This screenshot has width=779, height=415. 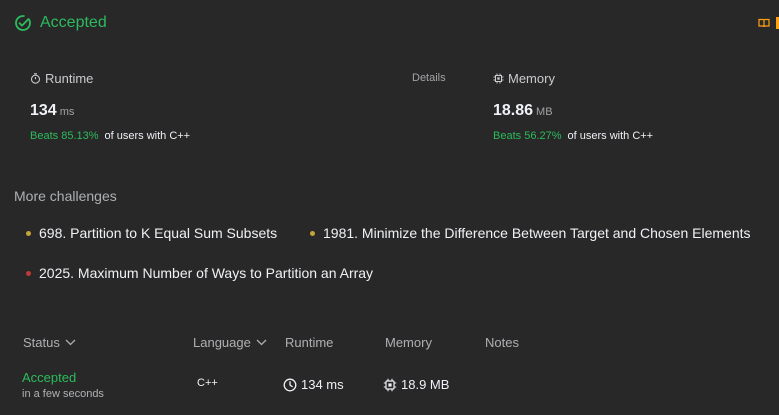 I want to click on row-memory-value: 18.9 MB, so click(x=425, y=384).